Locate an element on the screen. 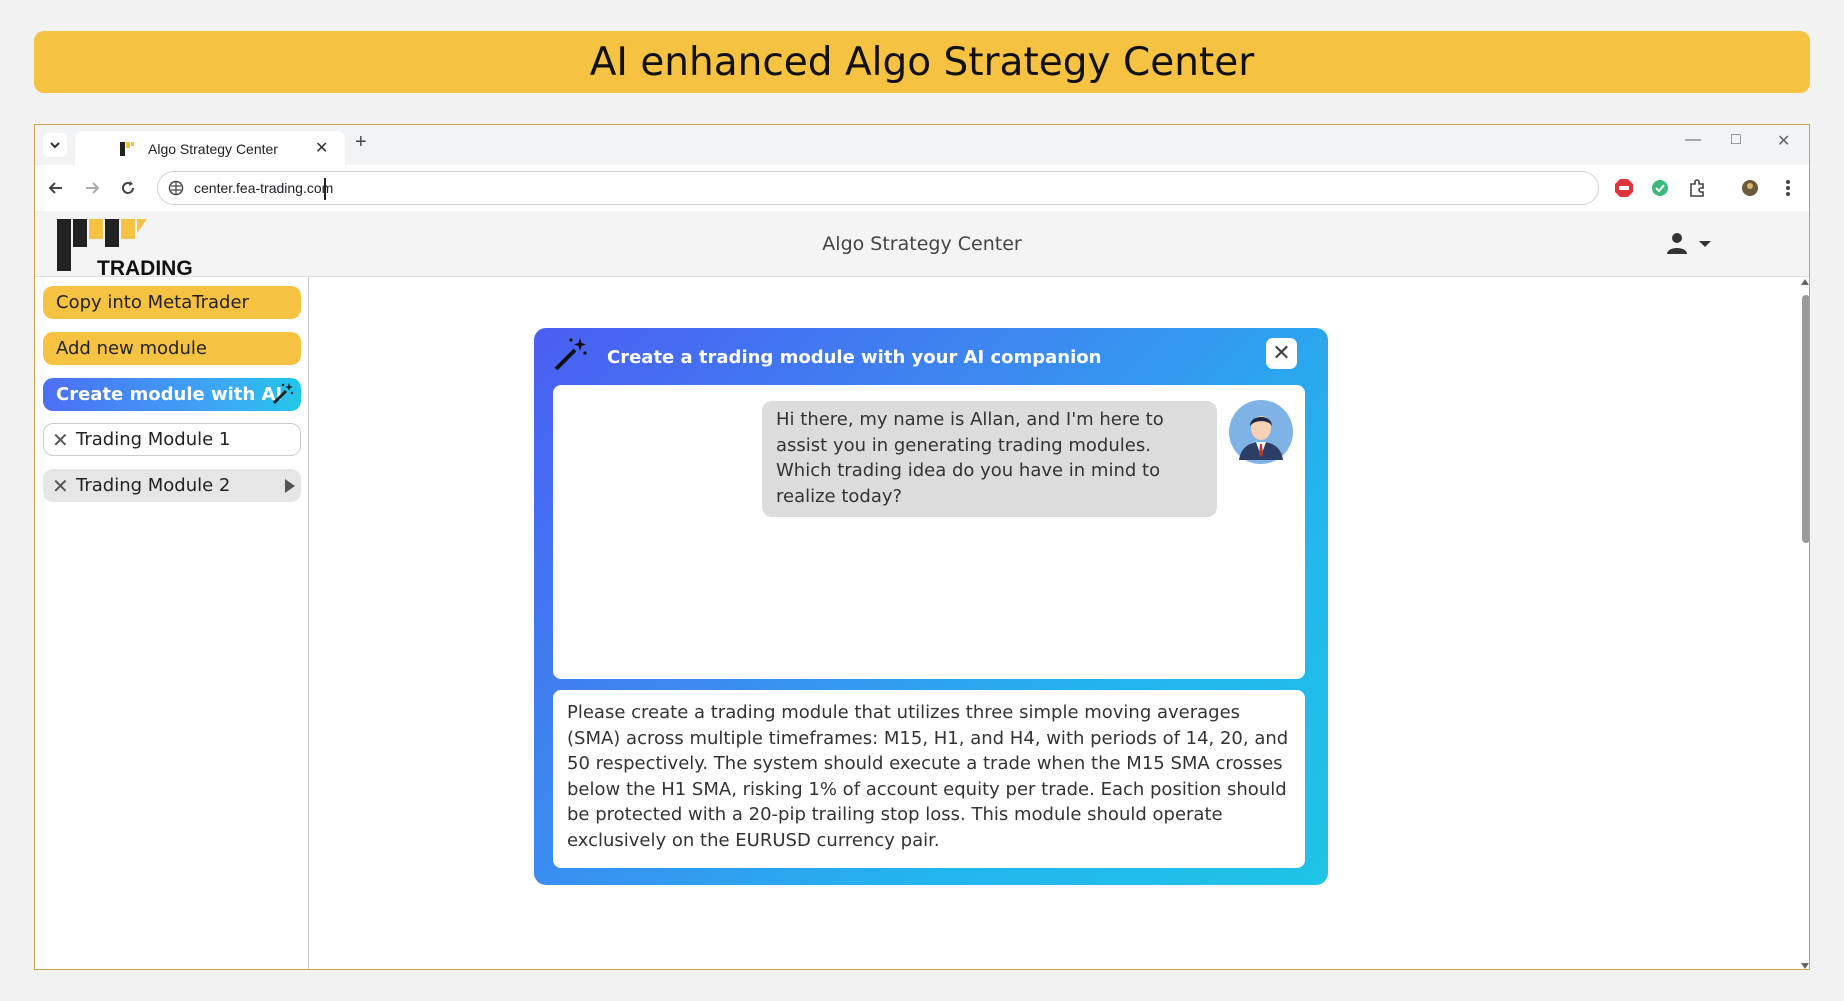 This screenshot has width=1844, height=1001. green-extension is located at coordinates (1660, 188).